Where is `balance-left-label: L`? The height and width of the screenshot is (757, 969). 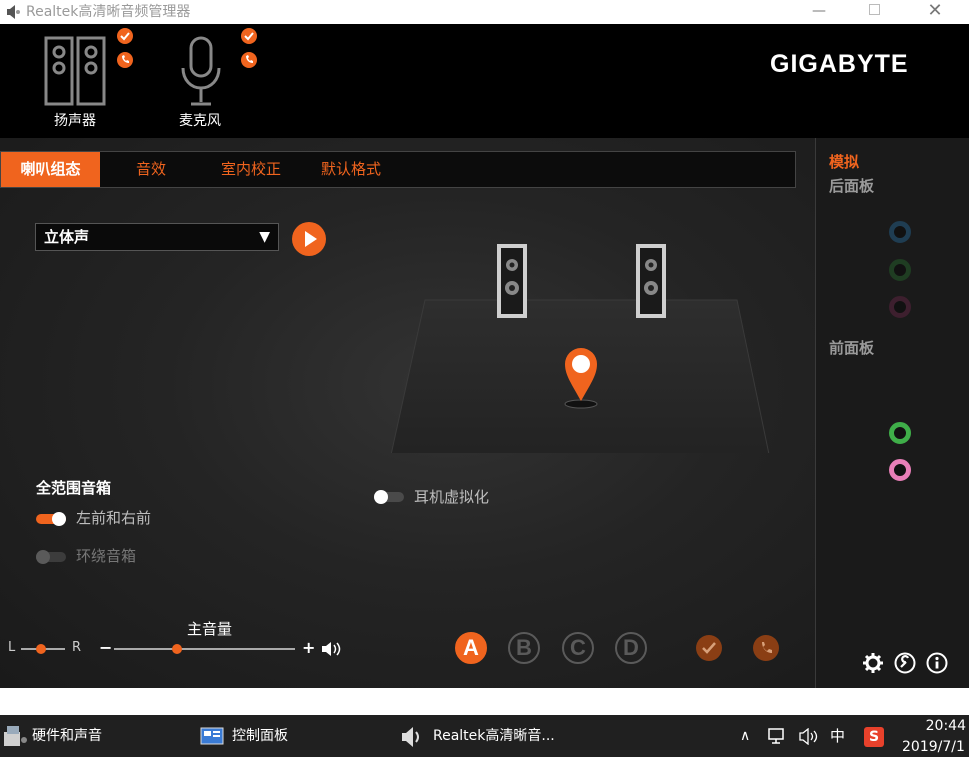 balance-left-label: L is located at coordinates (12, 647).